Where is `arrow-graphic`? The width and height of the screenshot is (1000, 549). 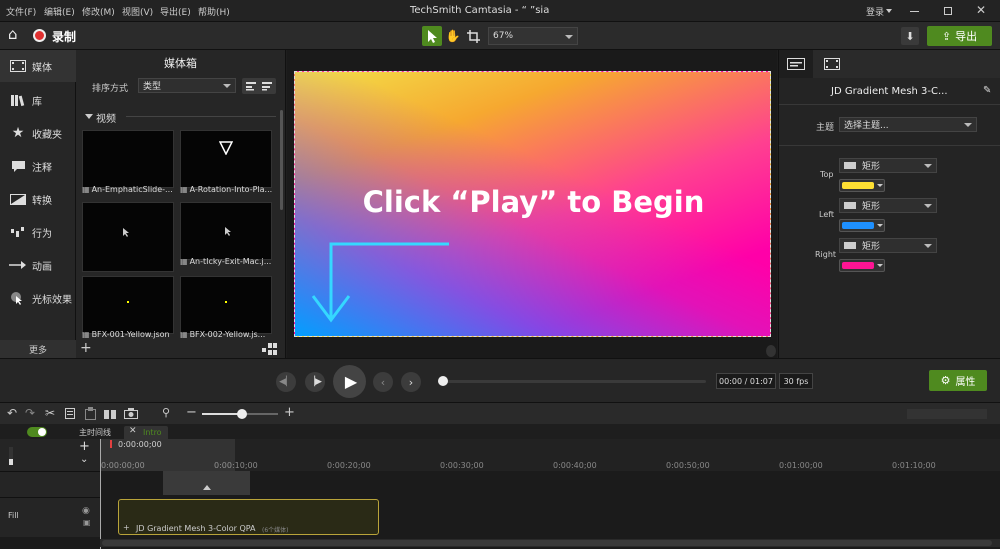 arrow-graphic is located at coordinates (380, 282).